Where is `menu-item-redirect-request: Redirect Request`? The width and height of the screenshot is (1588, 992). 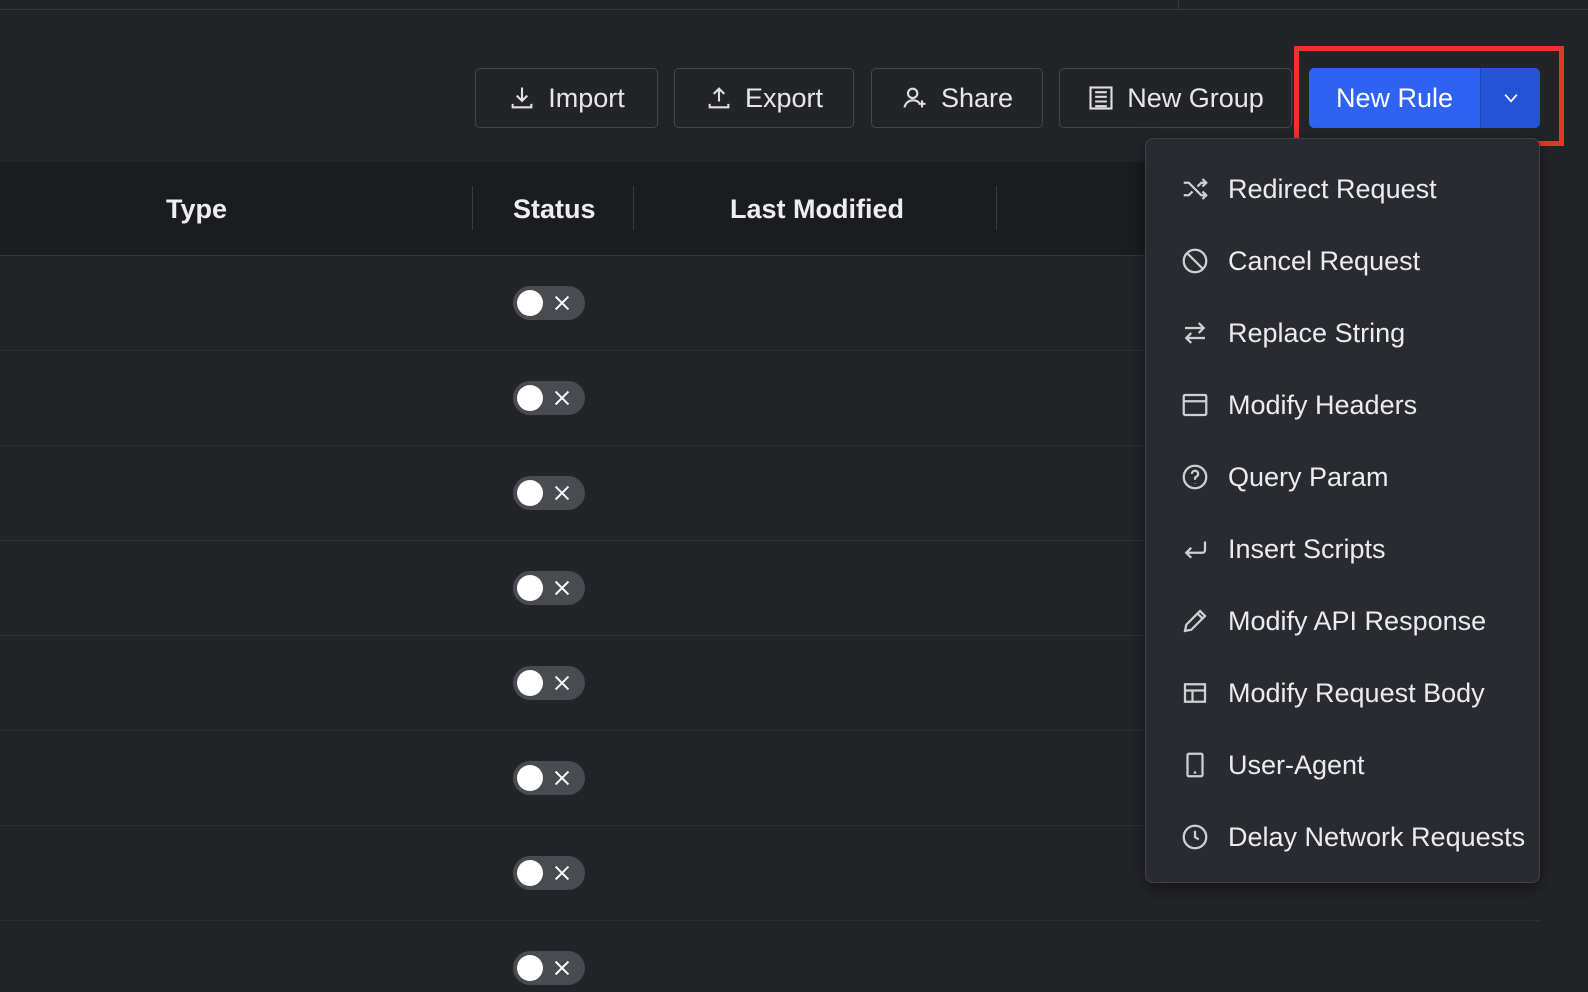
menu-item-redirect-request: Redirect Request is located at coordinates (1343, 189).